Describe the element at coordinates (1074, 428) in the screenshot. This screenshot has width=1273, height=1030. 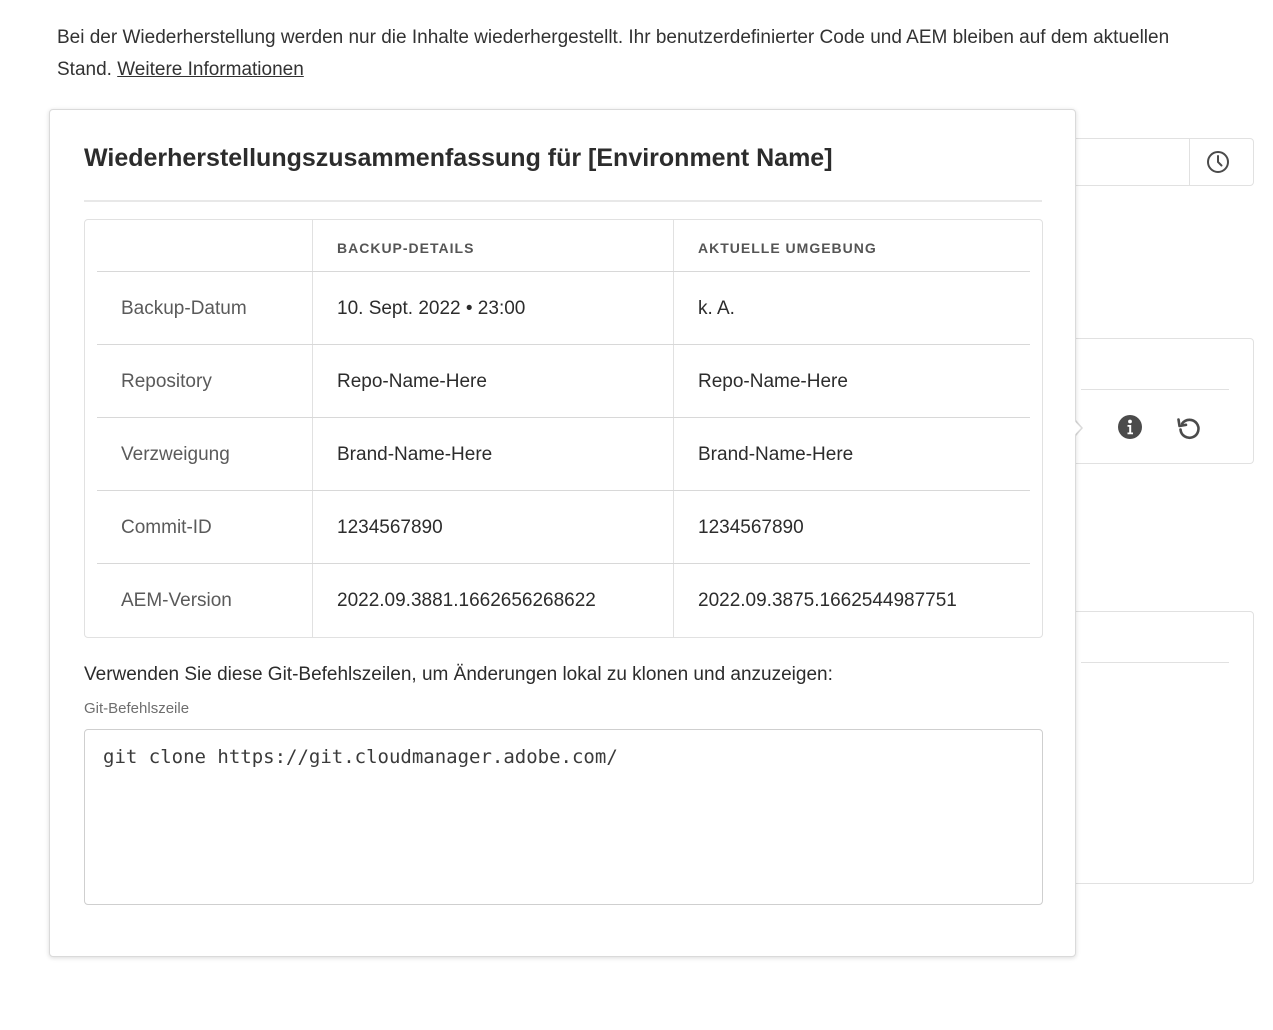
I see `popover-tip-inner` at that location.